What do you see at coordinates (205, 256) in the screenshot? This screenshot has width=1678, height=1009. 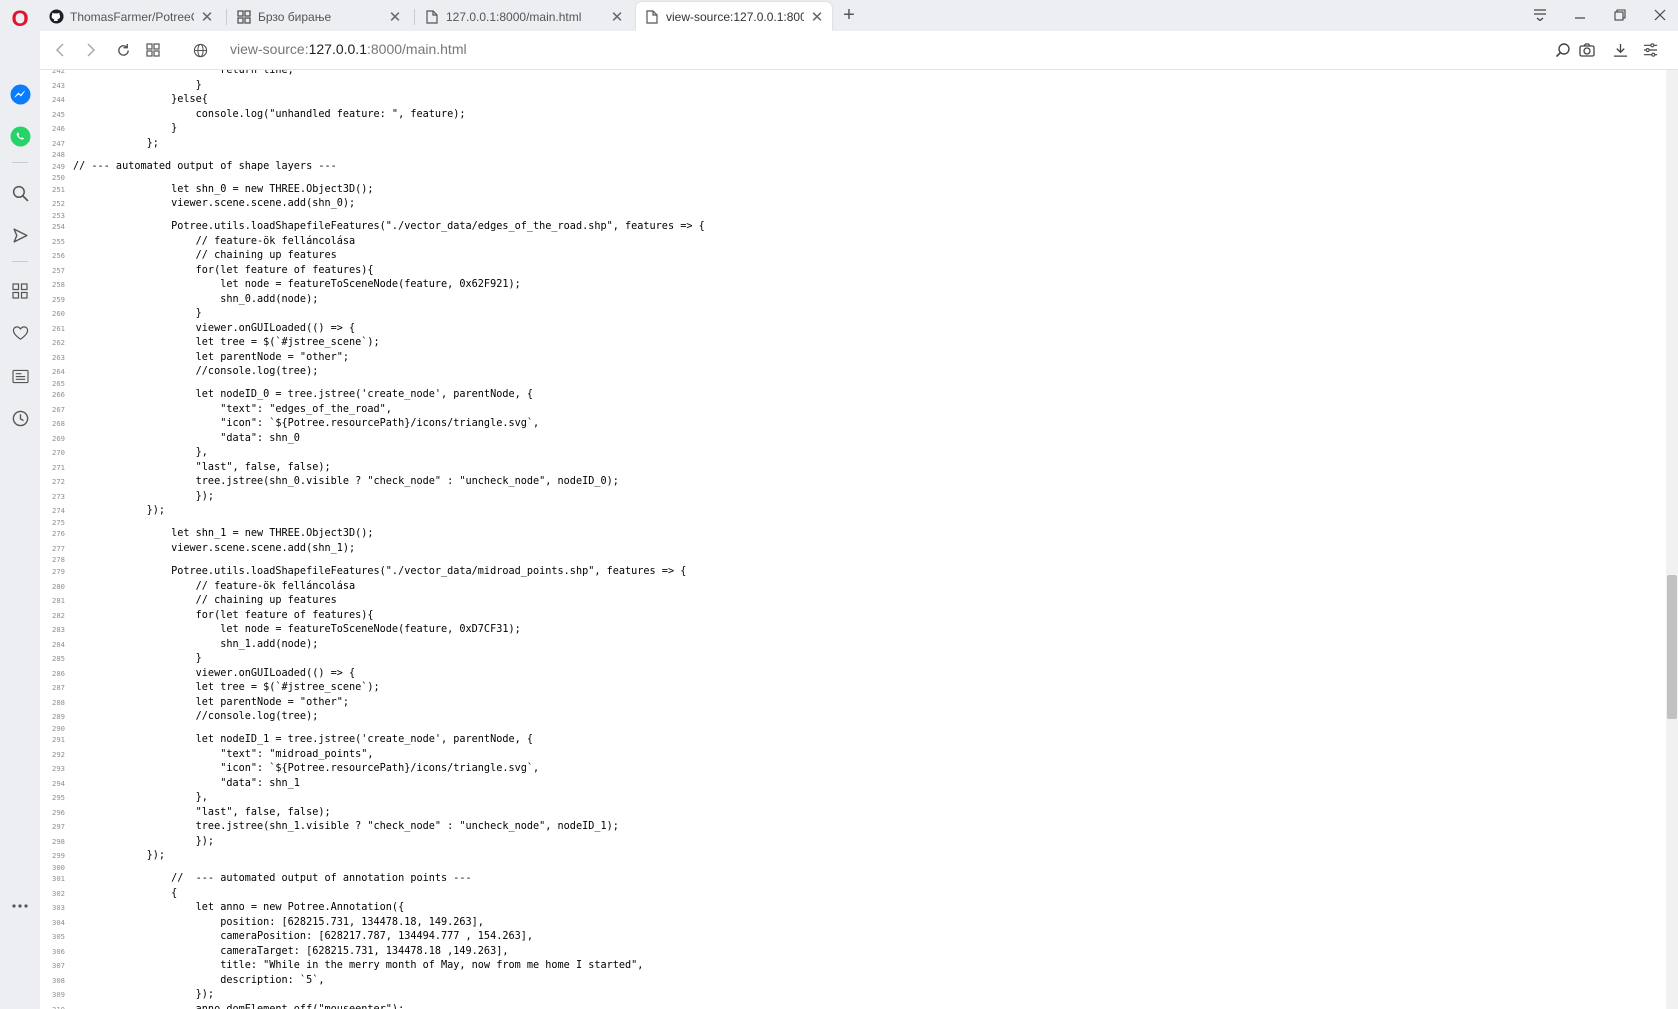 I see `line-code: // chaining up features` at bounding box center [205, 256].